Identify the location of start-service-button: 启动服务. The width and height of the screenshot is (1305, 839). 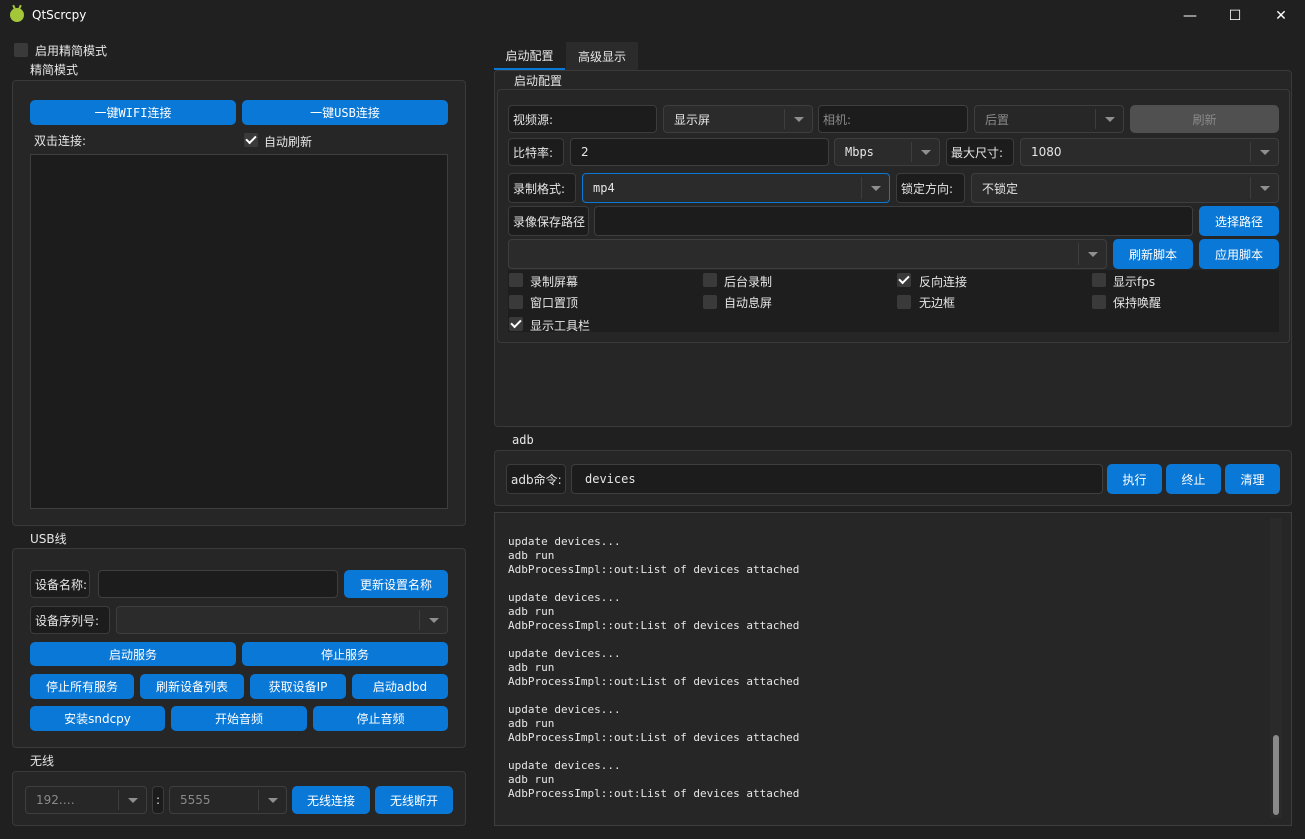
(133, 654).